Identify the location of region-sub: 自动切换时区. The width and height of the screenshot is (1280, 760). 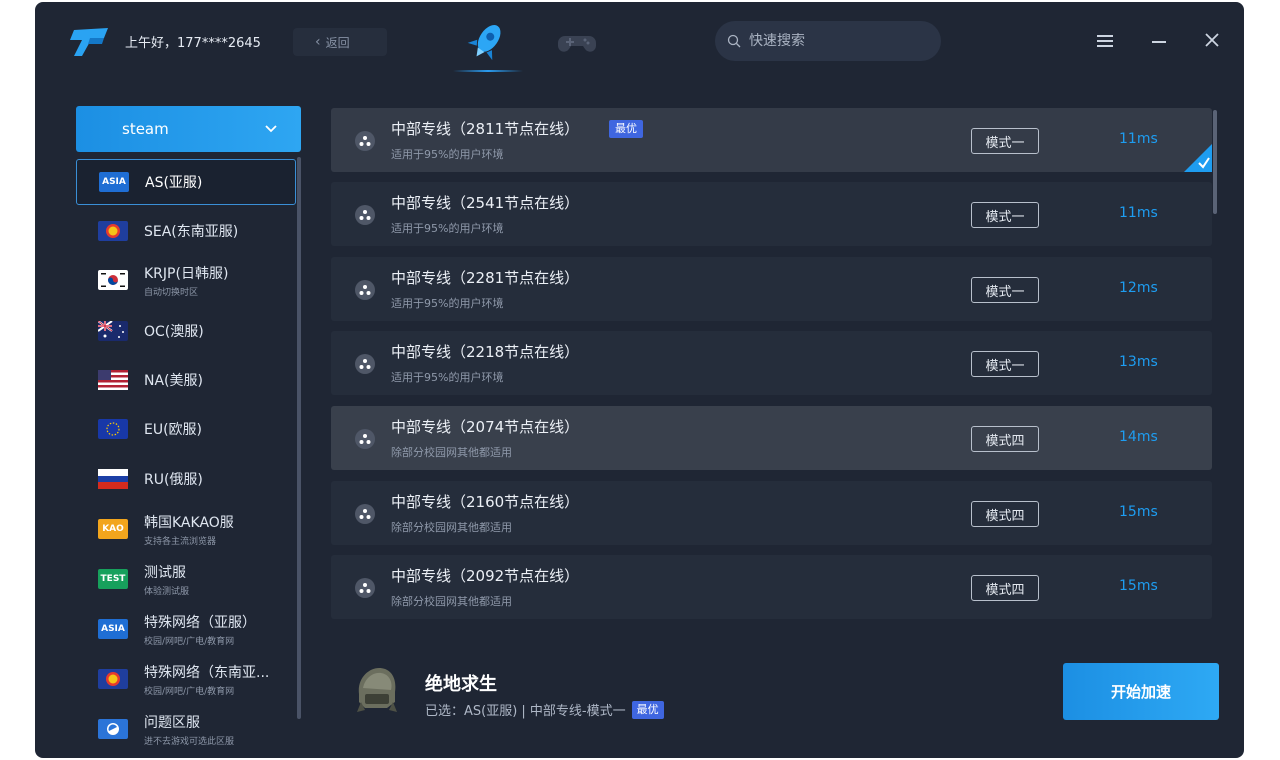
(171, 292).